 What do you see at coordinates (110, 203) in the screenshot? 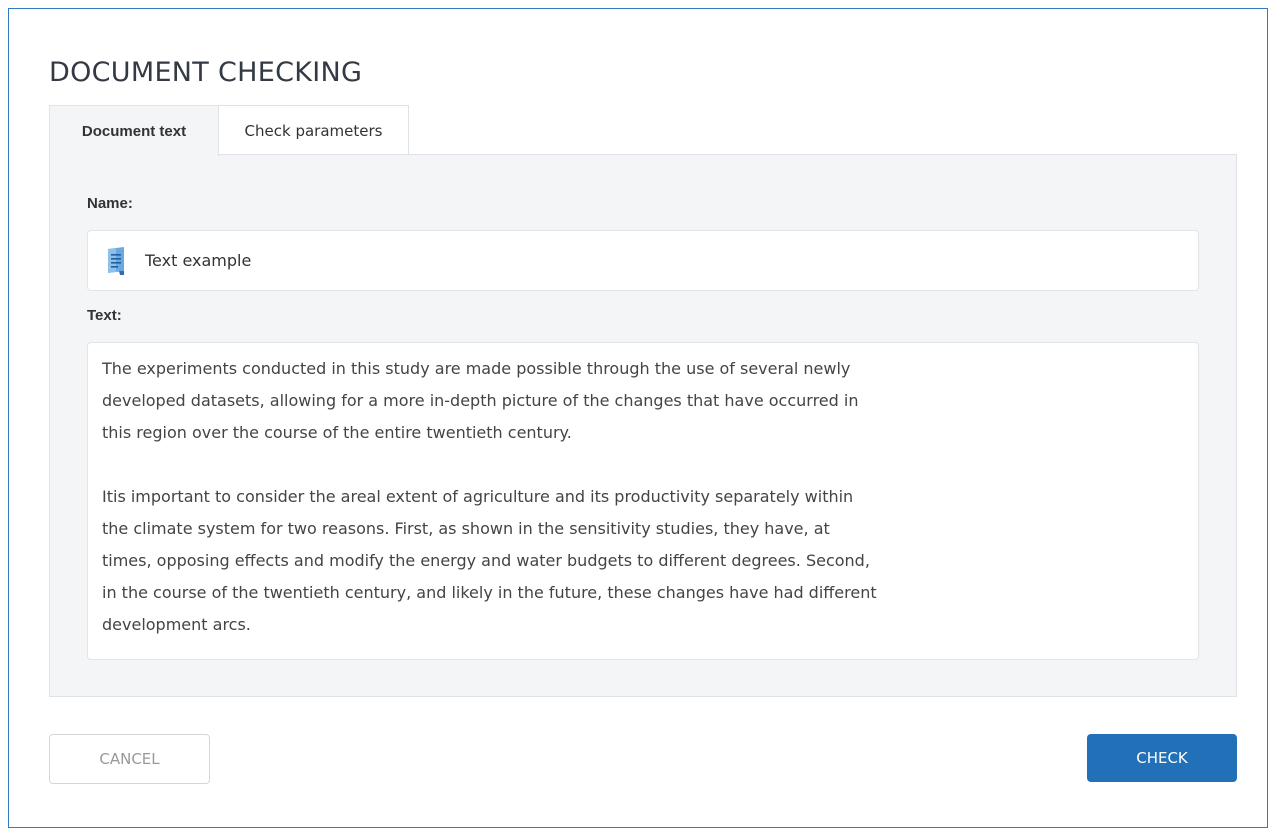
I see `name-label: Name:` at bounding box center [110, 203].